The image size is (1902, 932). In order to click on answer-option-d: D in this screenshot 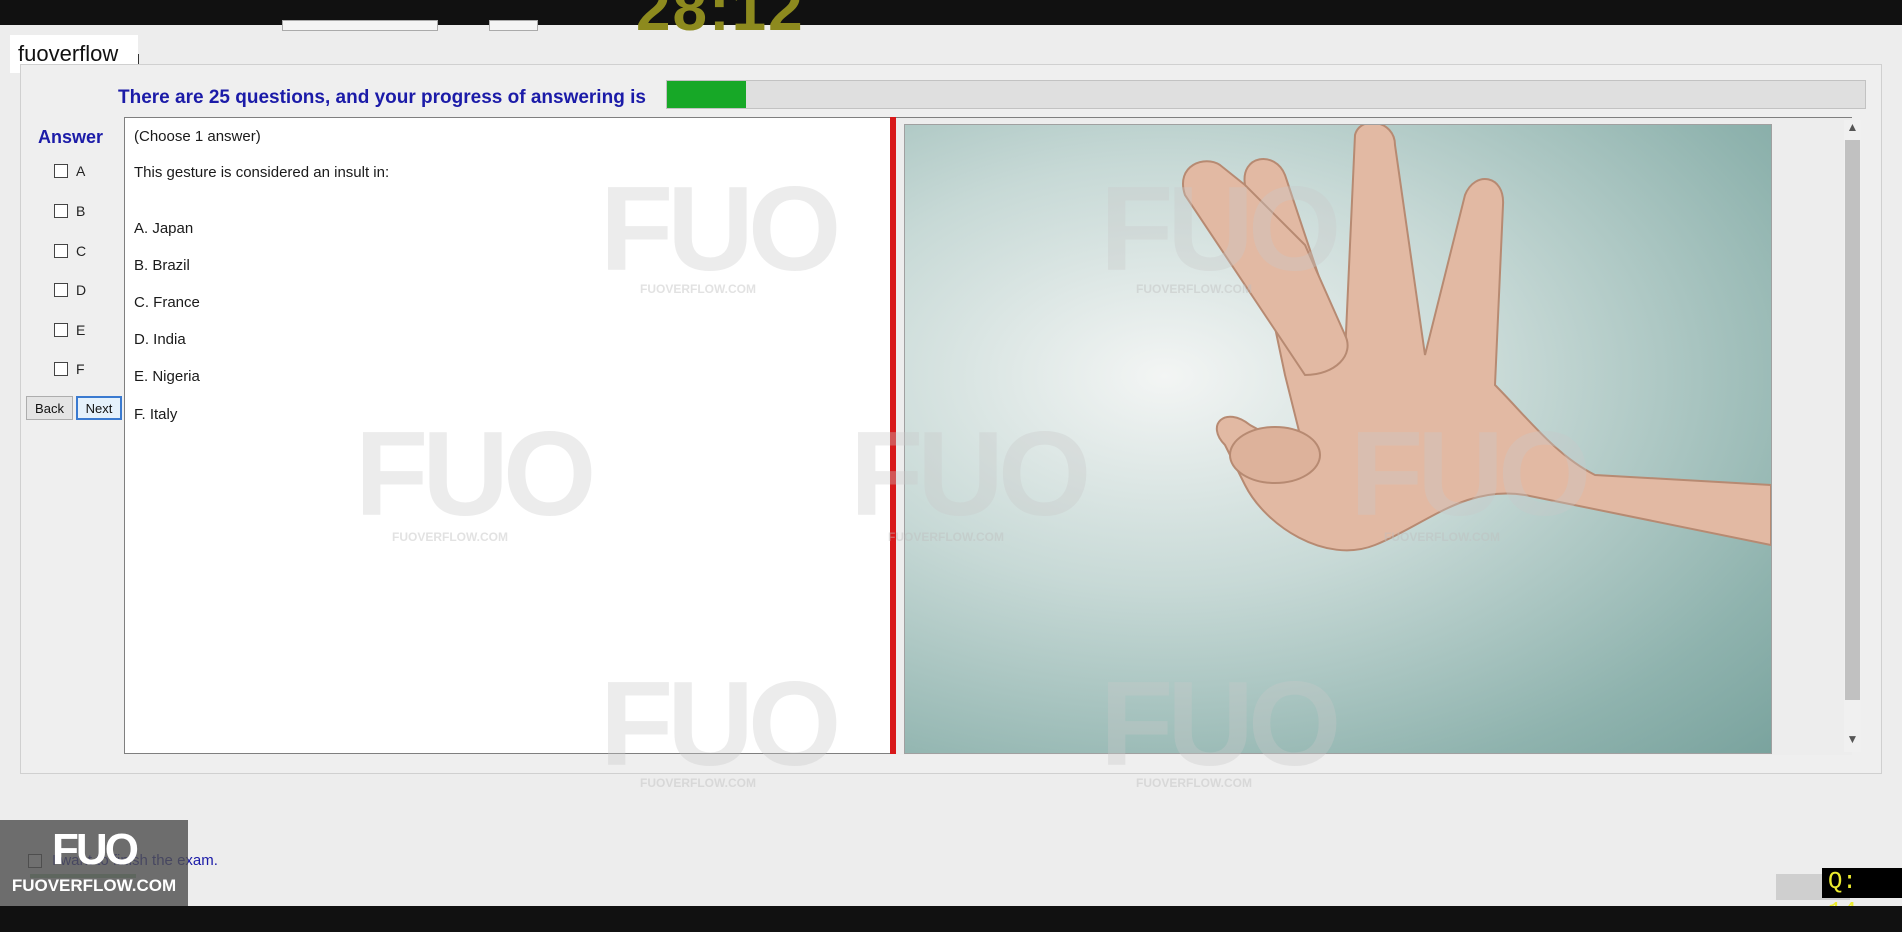, I will do `click(70, 290)`.